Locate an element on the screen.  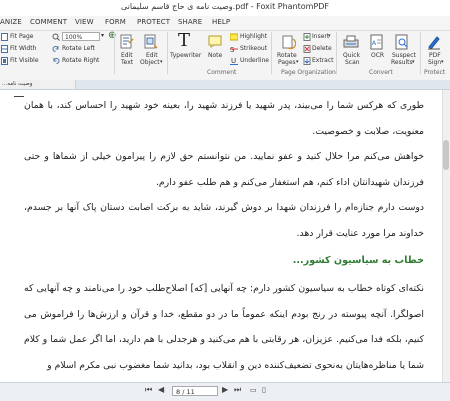
fit-page-button: Fit Page is located at coordinates (21, 36).